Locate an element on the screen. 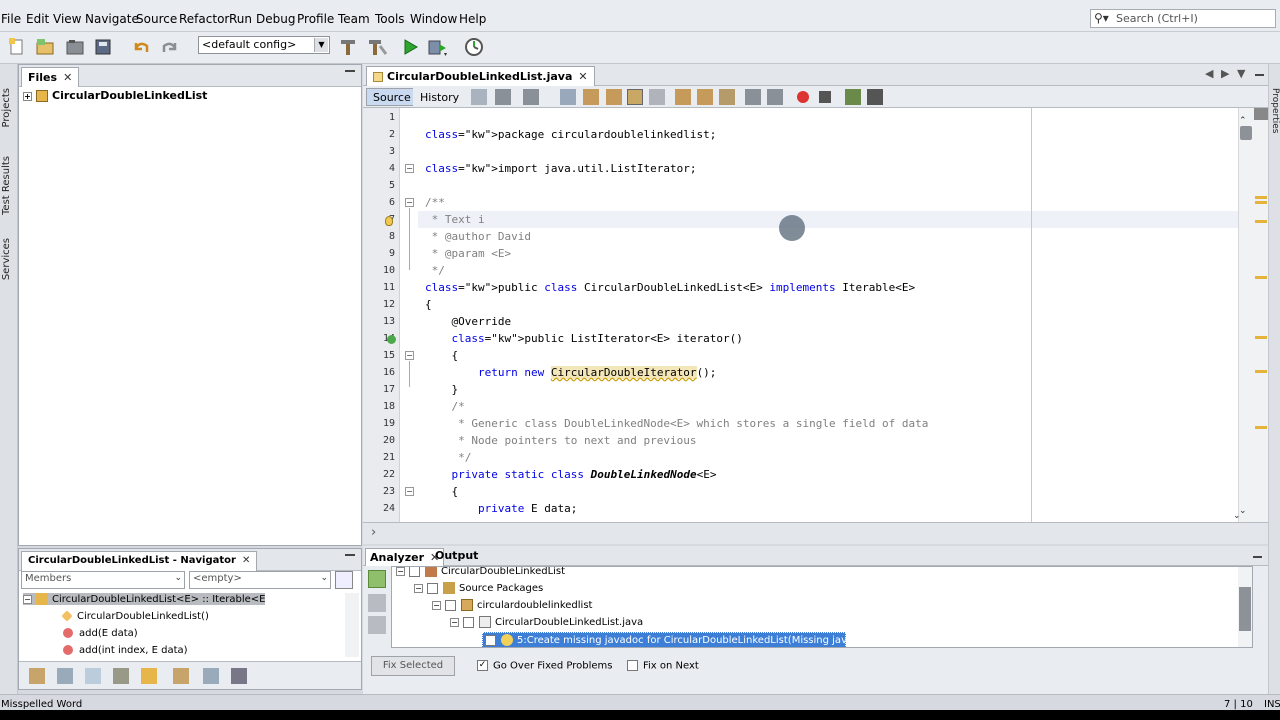  scroll-down-icon: ⌄ is located at coordinates (1246, 511).